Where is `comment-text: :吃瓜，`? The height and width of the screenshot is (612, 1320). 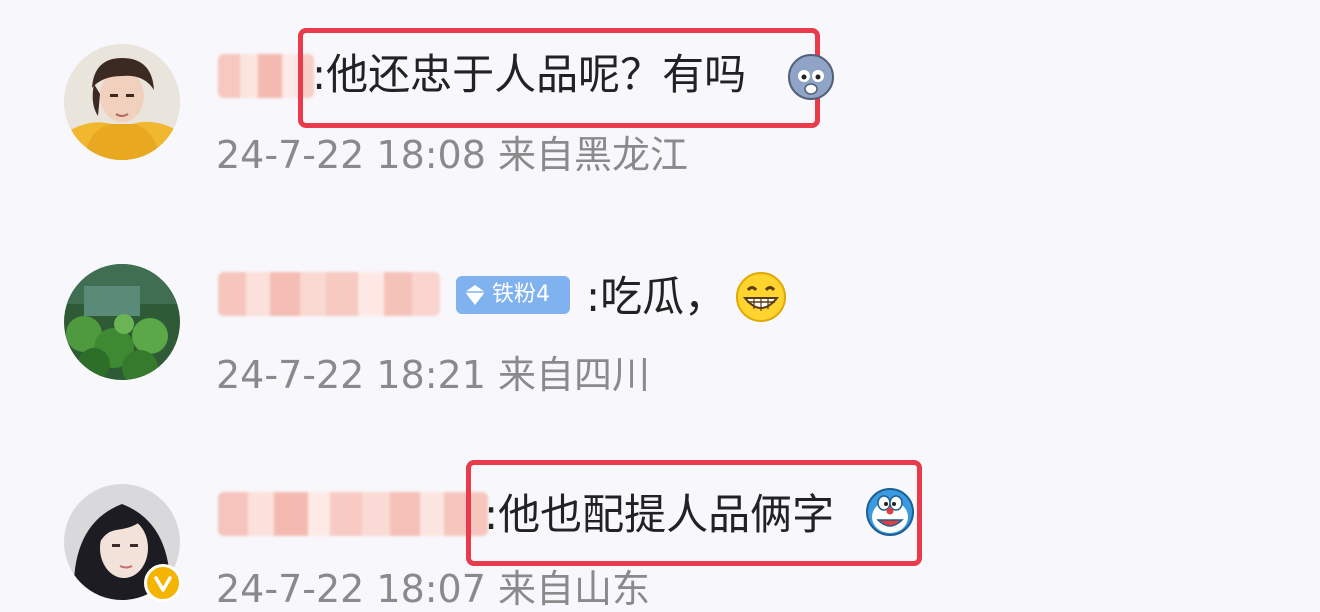
comment-text: :吃瓜， is located at coordinates (656, 296).